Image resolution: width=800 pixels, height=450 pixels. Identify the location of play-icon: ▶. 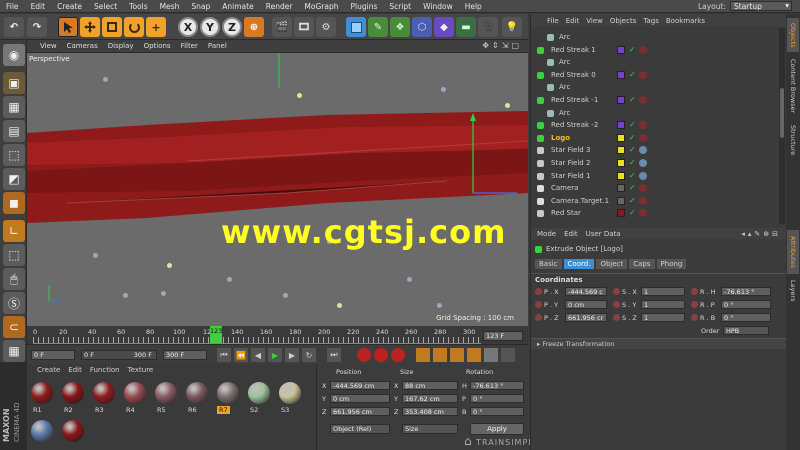
(275, 355).